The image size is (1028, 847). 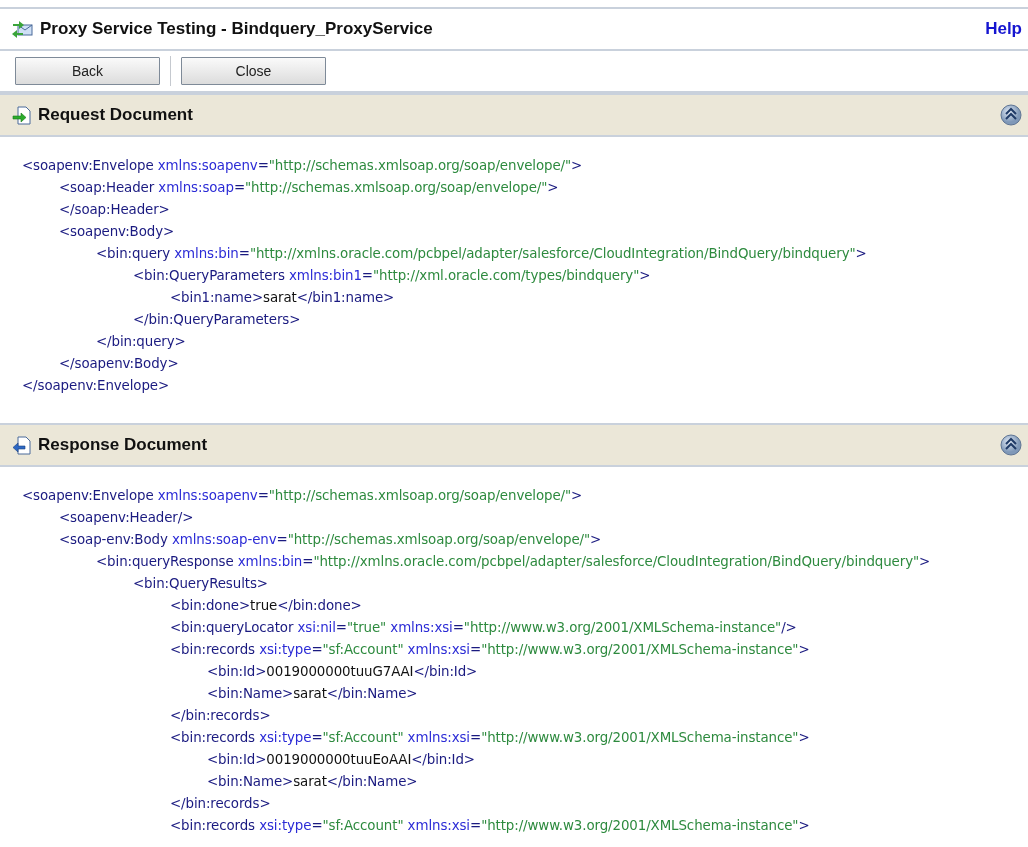 I want to click on code-line: </soap:Header>, so click(x=115, y=210).